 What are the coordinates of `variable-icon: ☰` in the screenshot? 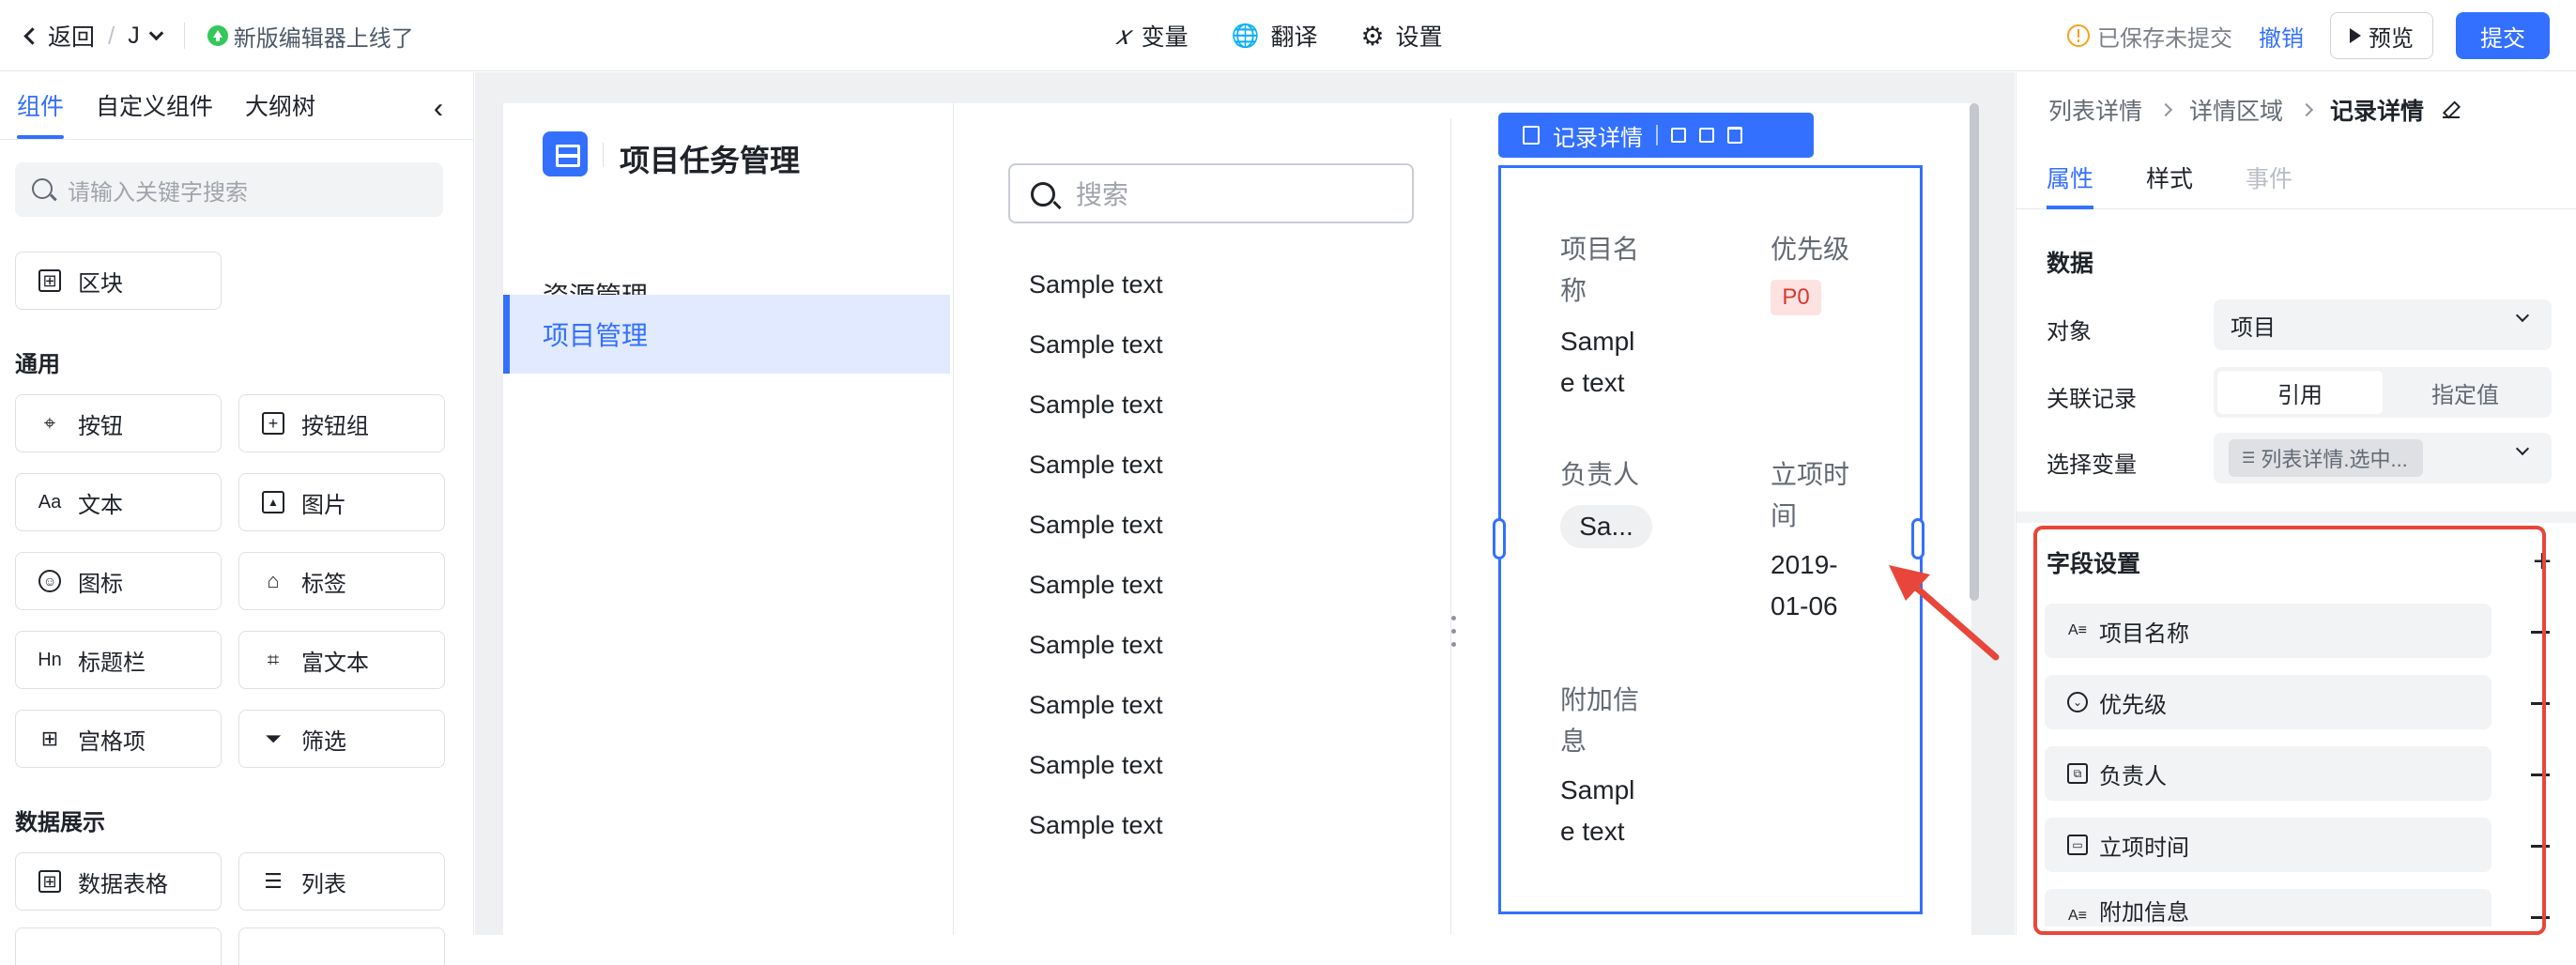 It's located at (2249, 459).